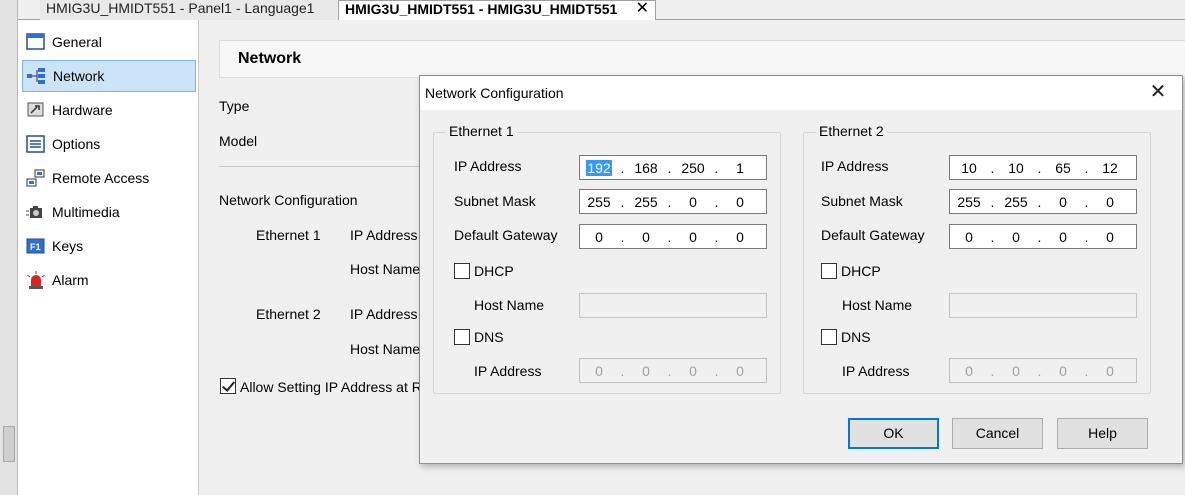 Image resolution: width=1185 pixels, height=495 pixels. I want to click on camera-icon, so click(36, 212).